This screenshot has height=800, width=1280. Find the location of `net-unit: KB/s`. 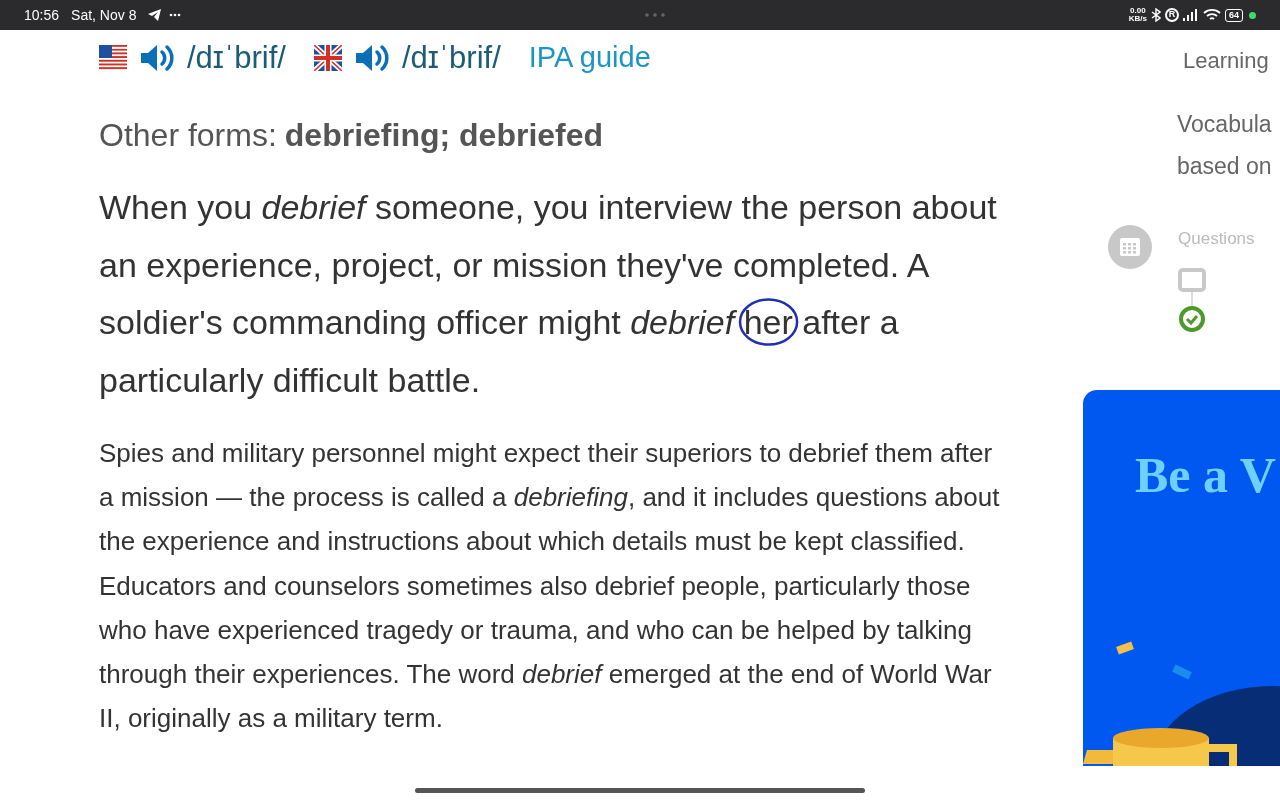

net-unit: KB/s is located at coordinates (1137, 19).